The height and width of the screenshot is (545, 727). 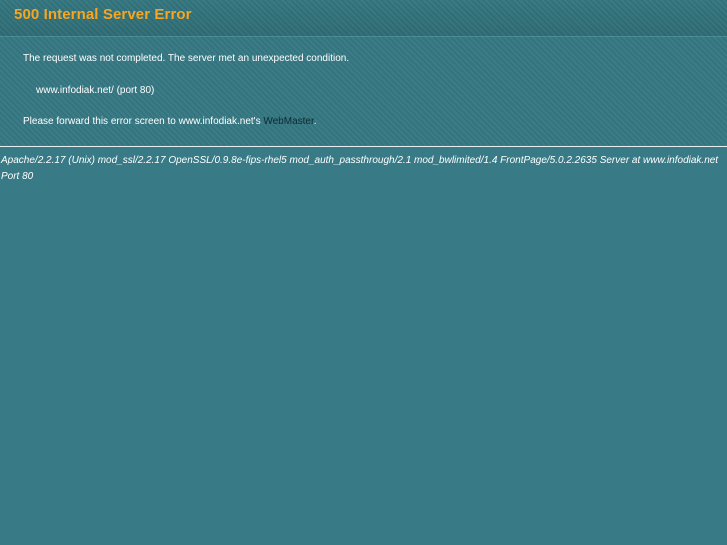 I want to click on webmaster-link: WebMaster, so click(x=288, y=121).